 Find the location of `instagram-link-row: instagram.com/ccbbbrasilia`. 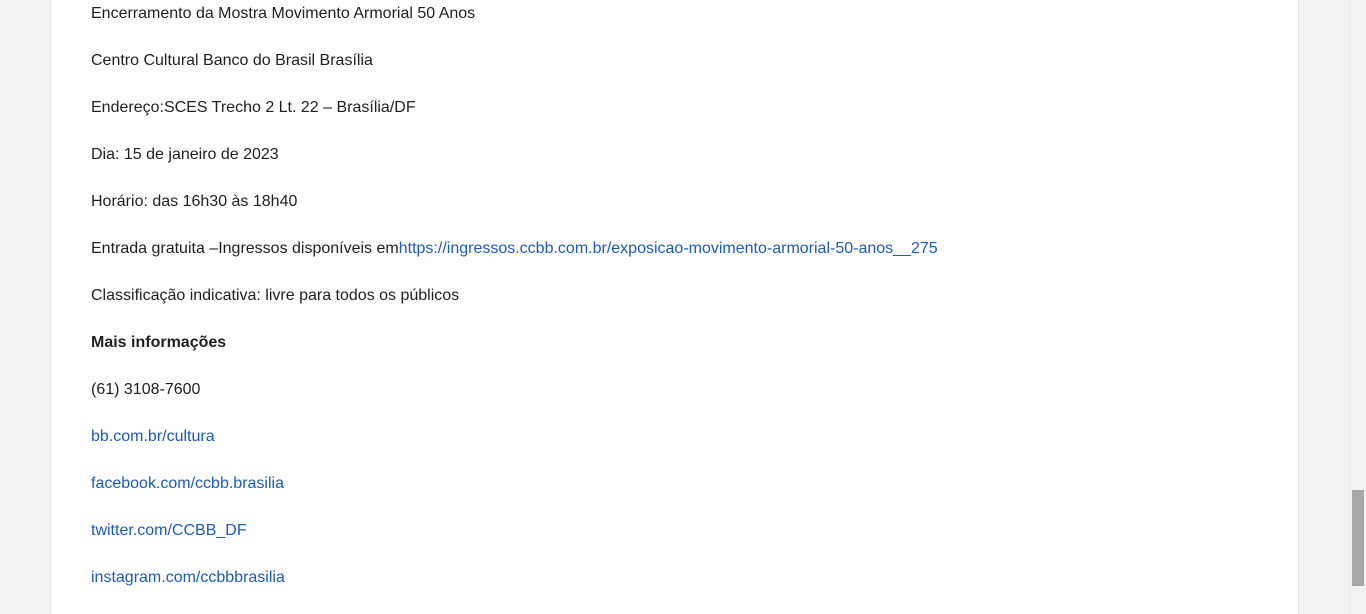

instagram-link-row: instagram.com/ccbbbrasilia is located at coordinates (188, 578).